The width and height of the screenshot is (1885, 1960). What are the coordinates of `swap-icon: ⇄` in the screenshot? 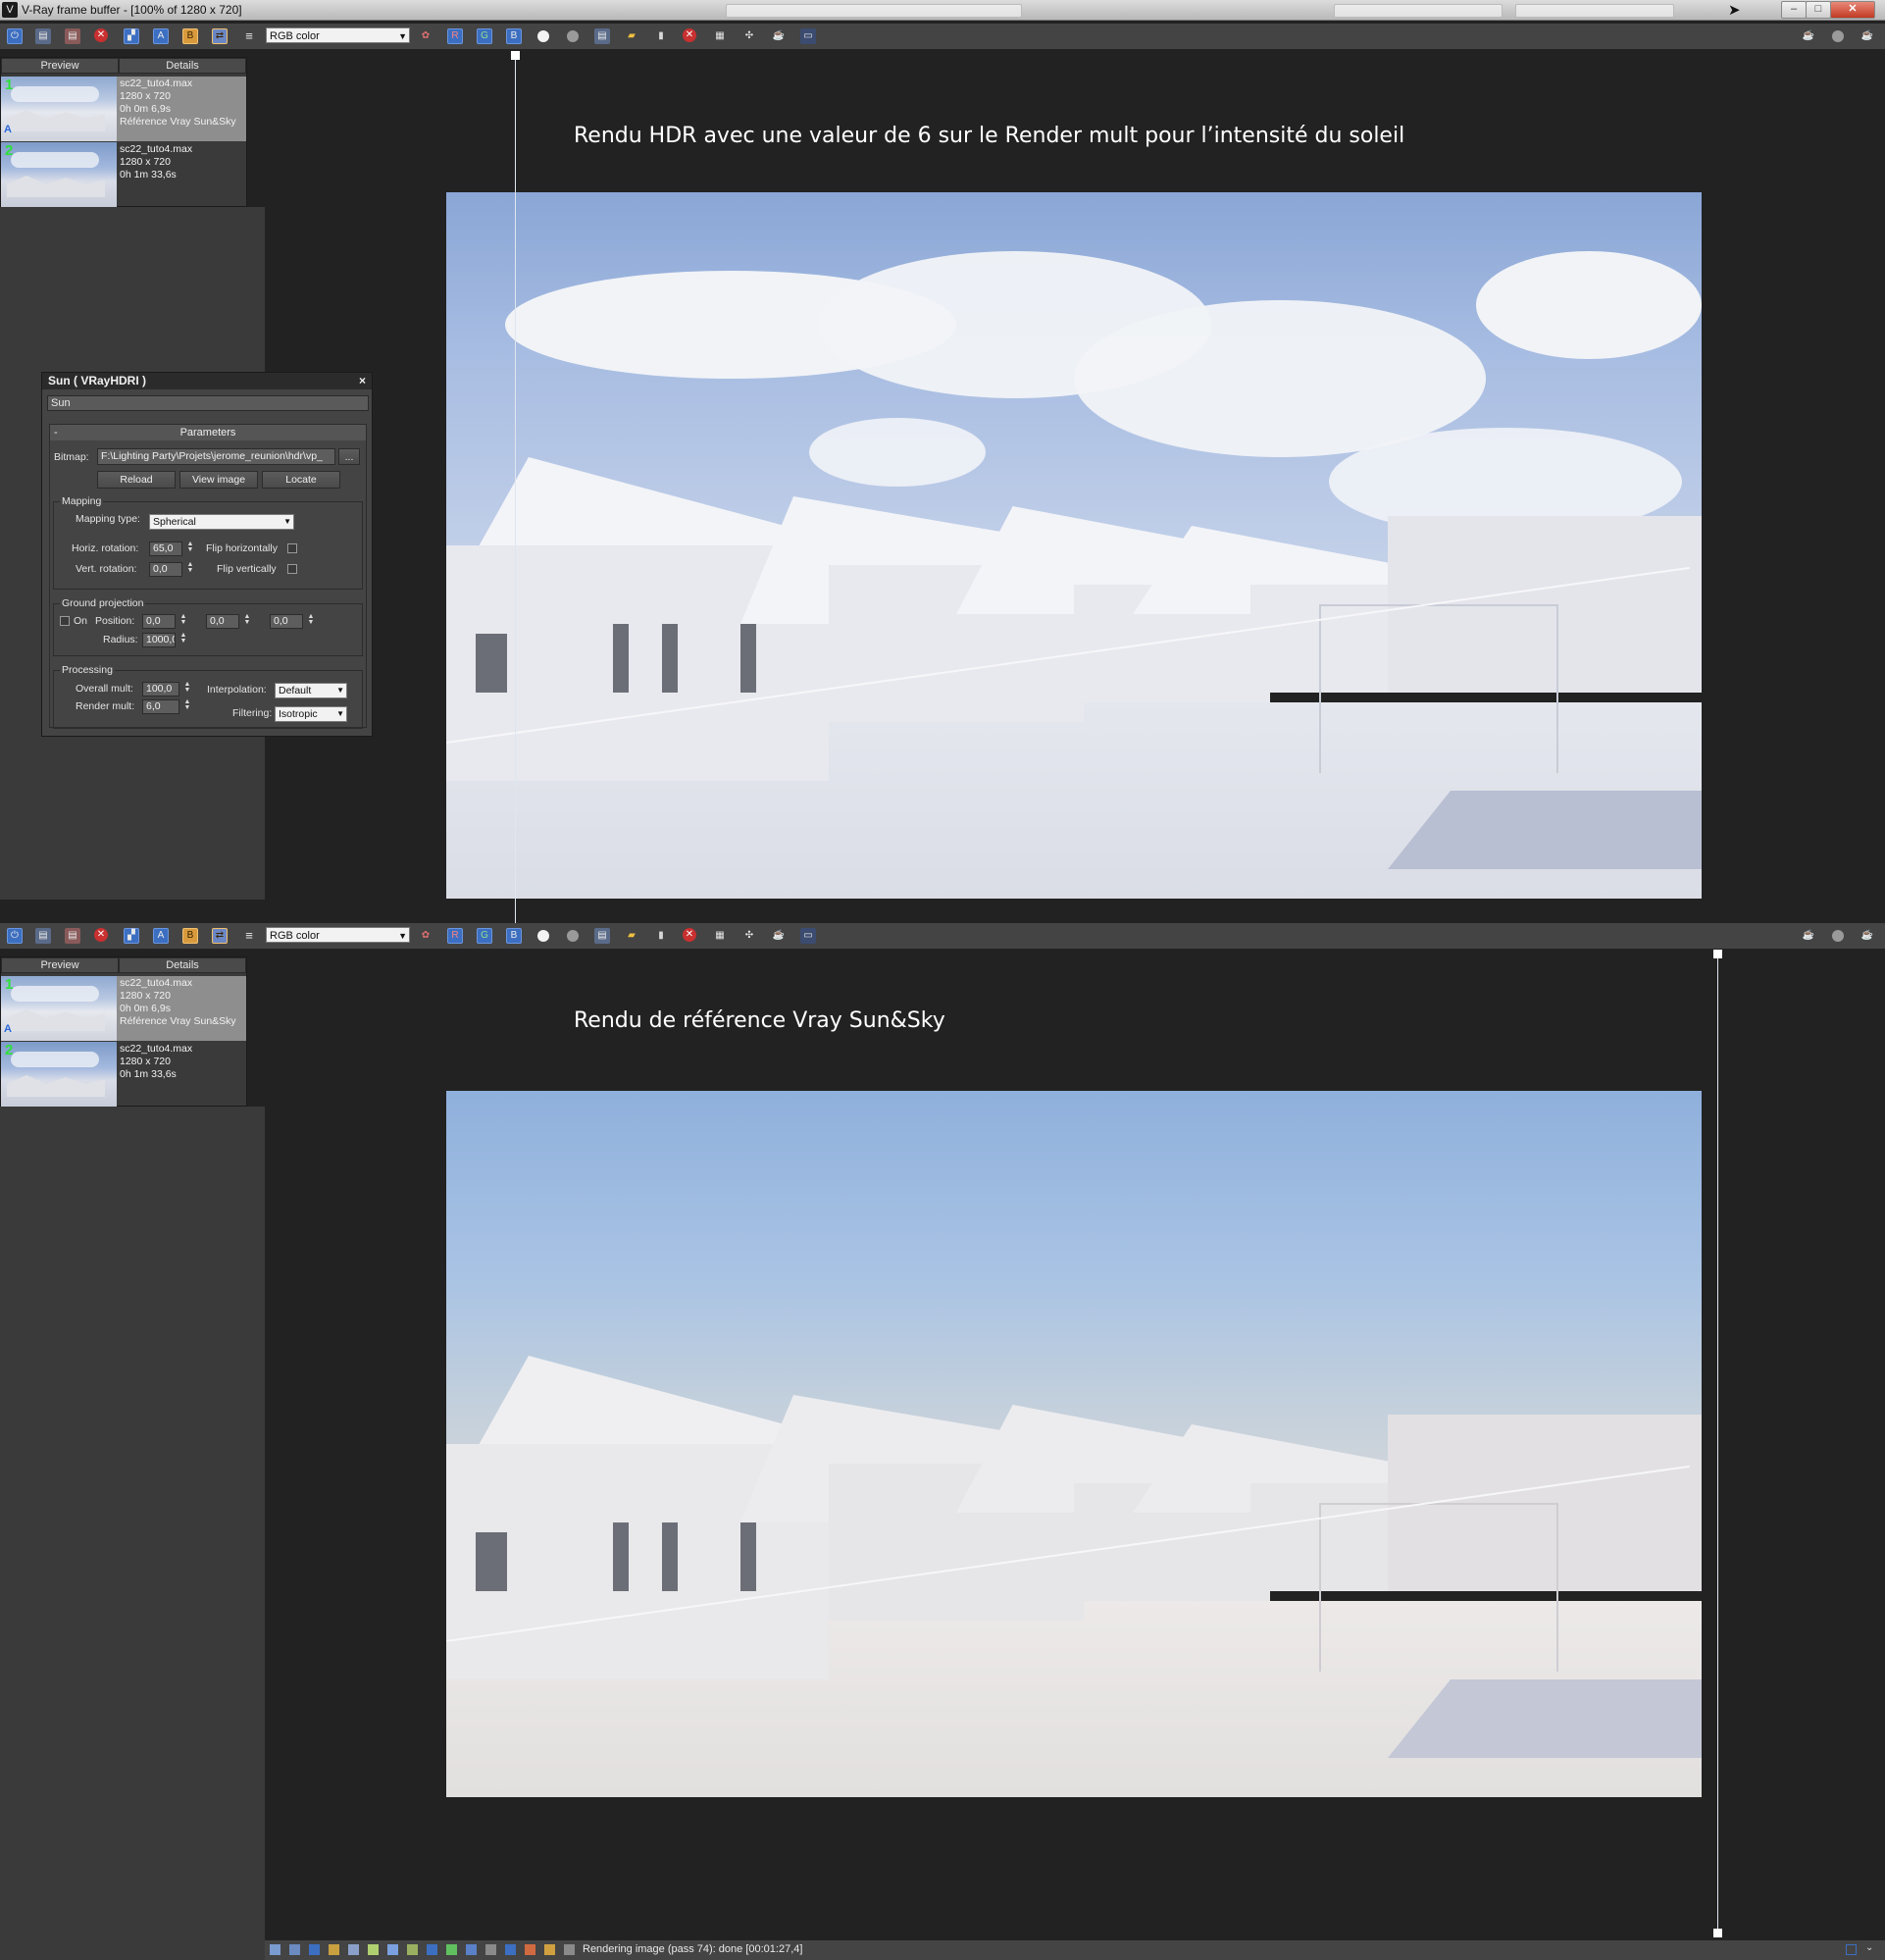 It's located at (220, 36).